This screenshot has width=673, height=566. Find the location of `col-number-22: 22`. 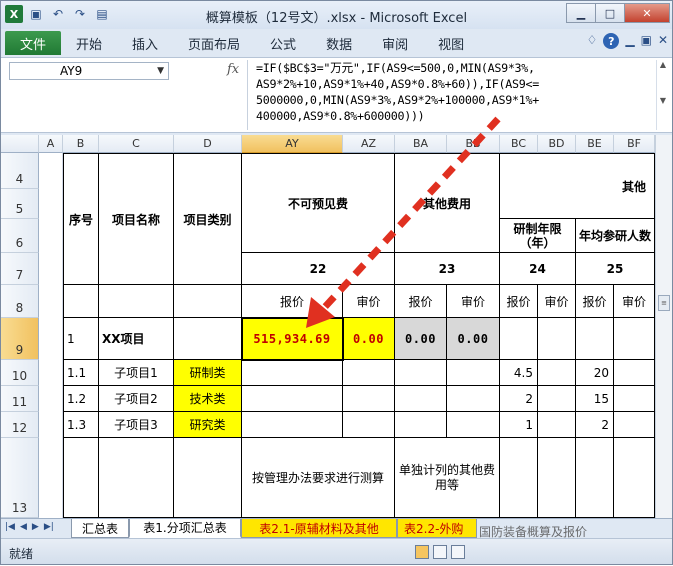

col-number-22: 22 is located at coordinates (318, 269).